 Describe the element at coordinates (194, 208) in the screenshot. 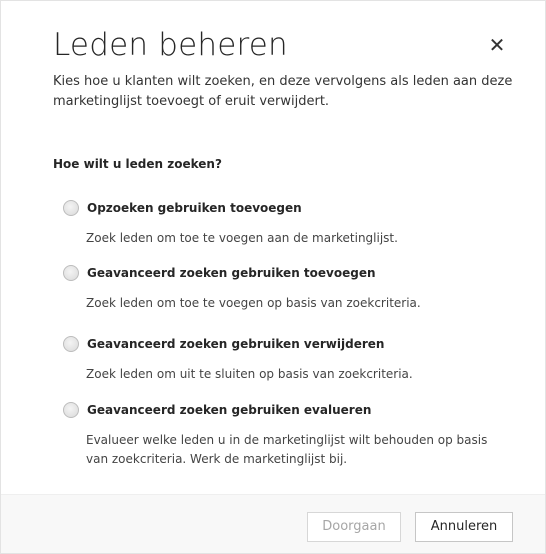

I see `option-label: Opzoeken gebruiken toevoegen` at that location.